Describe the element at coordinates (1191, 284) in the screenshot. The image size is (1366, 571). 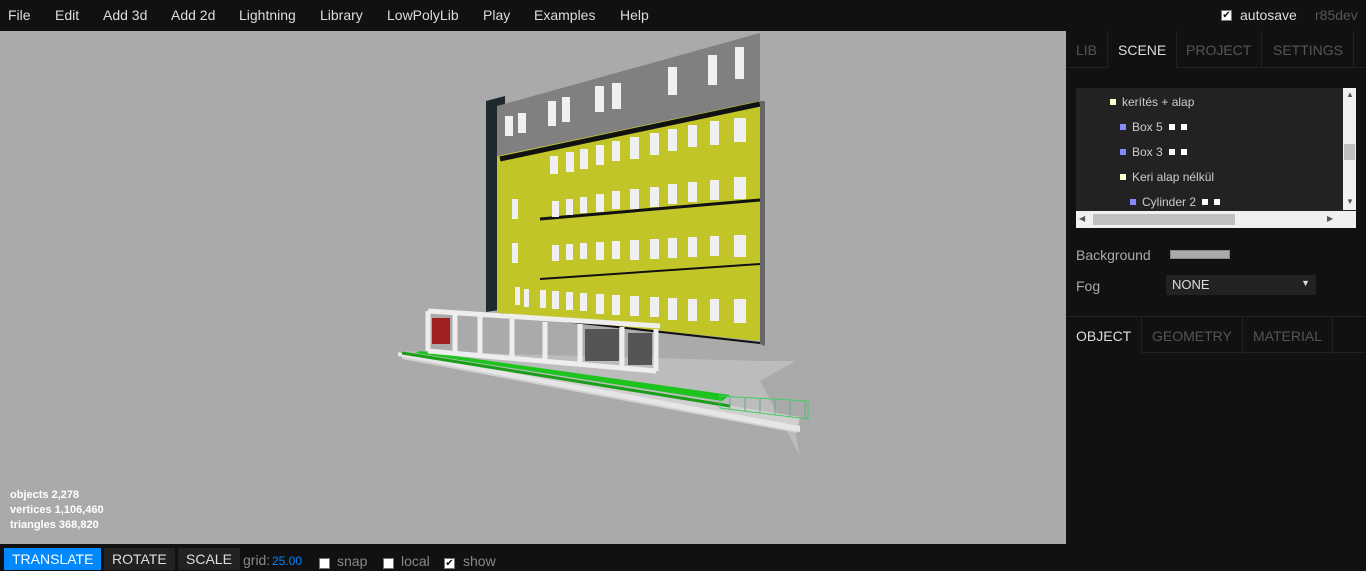
I see `fog-select-value: NONE` at that location.